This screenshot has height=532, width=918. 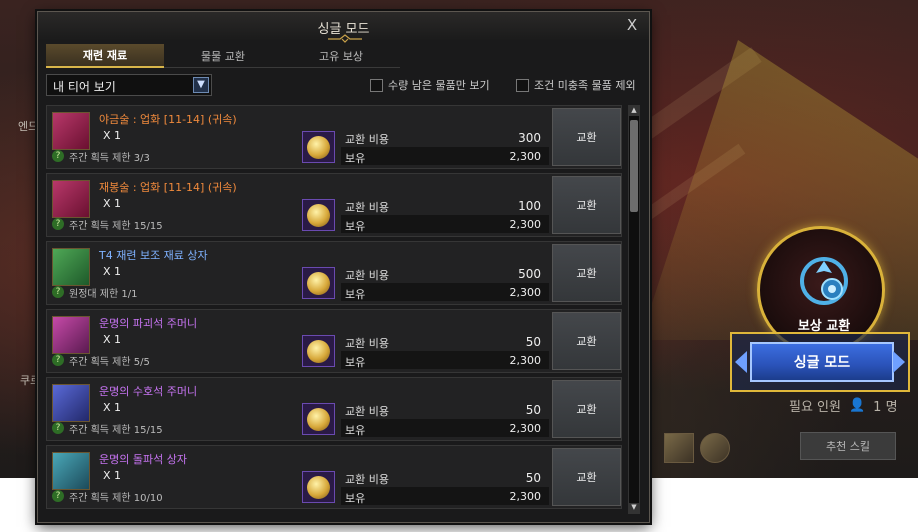 I want to click on modal-titlebar: 싱글 모드 X, so click(x=343, y=27).